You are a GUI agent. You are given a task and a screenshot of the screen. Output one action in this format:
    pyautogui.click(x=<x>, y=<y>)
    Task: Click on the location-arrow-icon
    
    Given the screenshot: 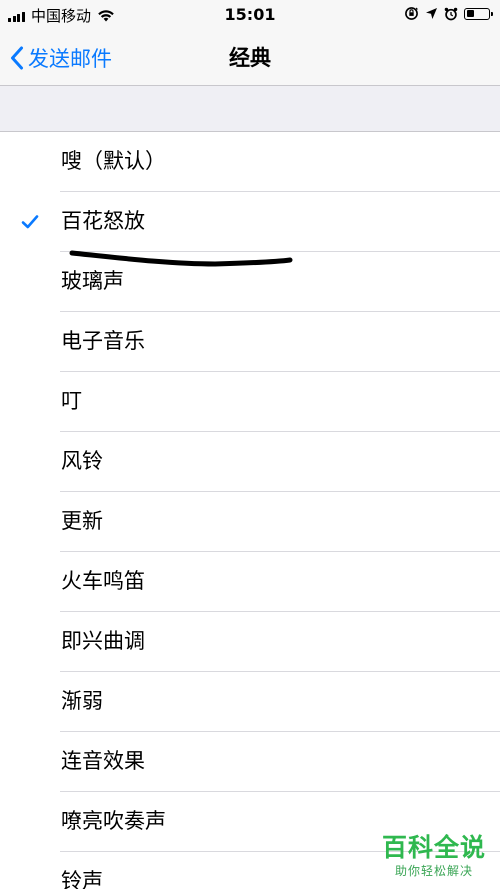 What is the action you would take?
    pyautogui.click(x=431, y=13)
    